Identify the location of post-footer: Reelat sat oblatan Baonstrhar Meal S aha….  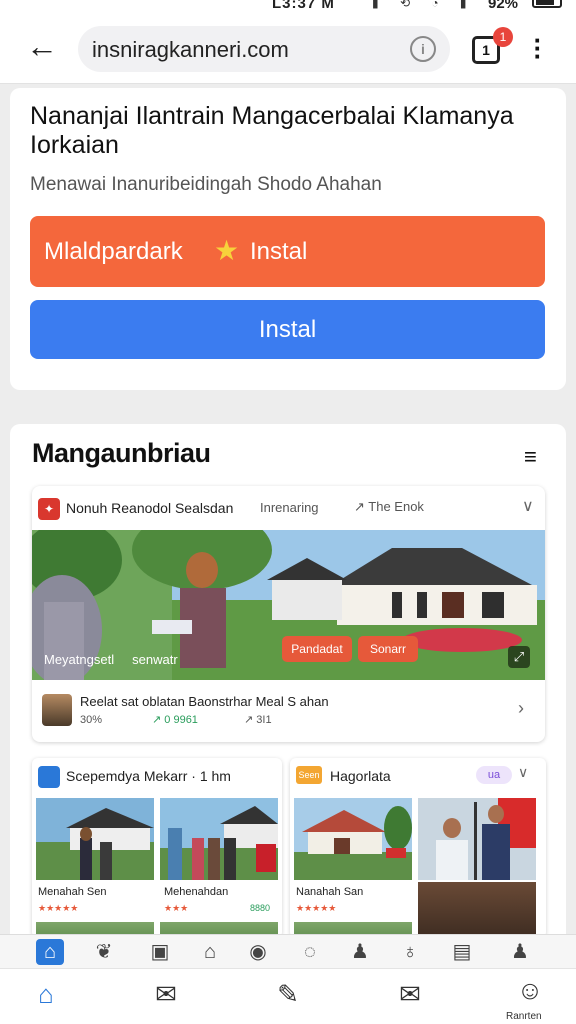
(288, 711).